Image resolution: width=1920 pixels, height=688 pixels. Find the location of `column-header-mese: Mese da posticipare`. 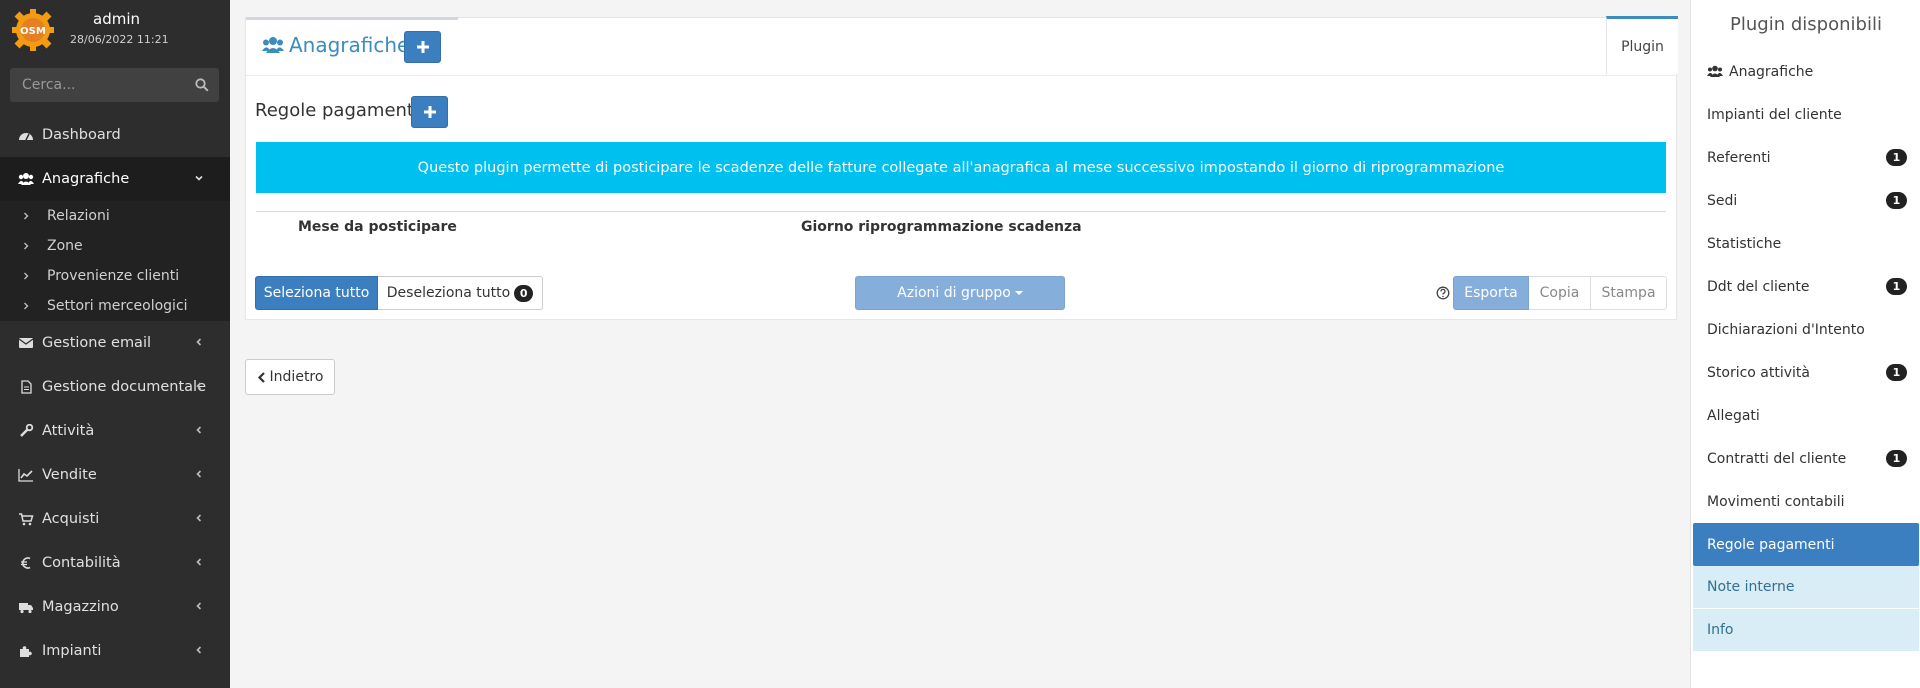

column-header-mese: Mese da posticipare is located at coordinates (377, 227).